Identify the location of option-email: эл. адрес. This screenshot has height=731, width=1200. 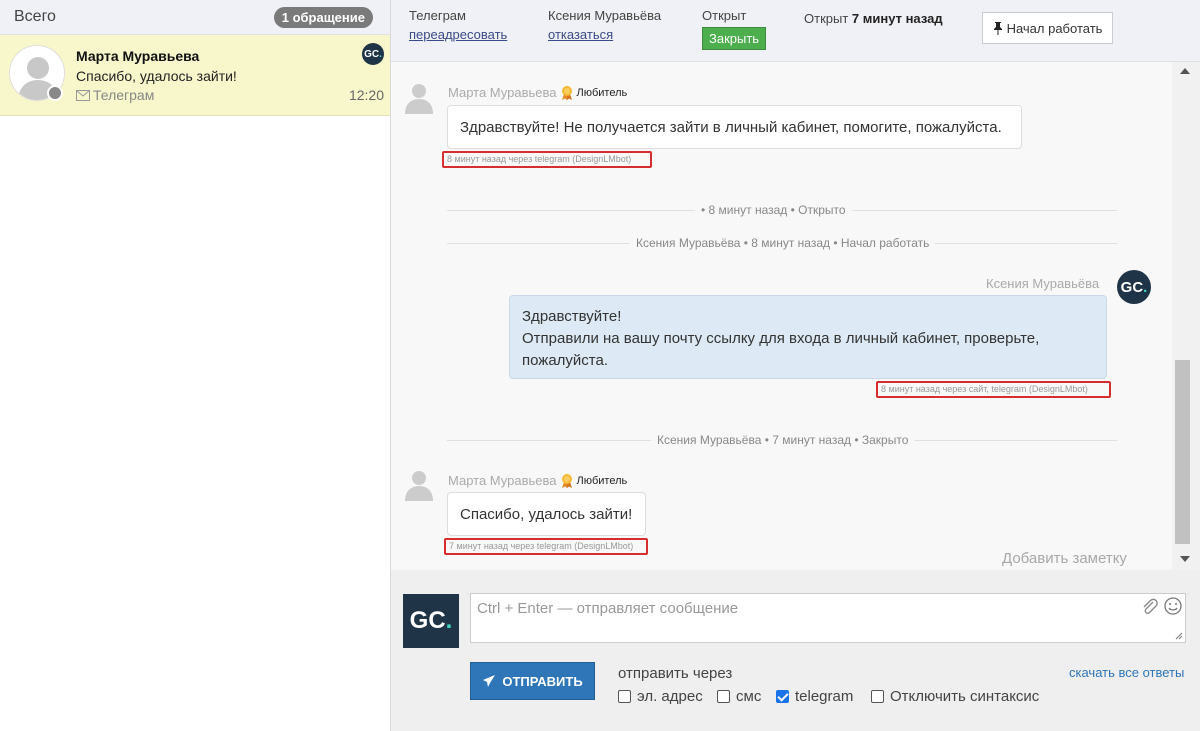
(660, 696).